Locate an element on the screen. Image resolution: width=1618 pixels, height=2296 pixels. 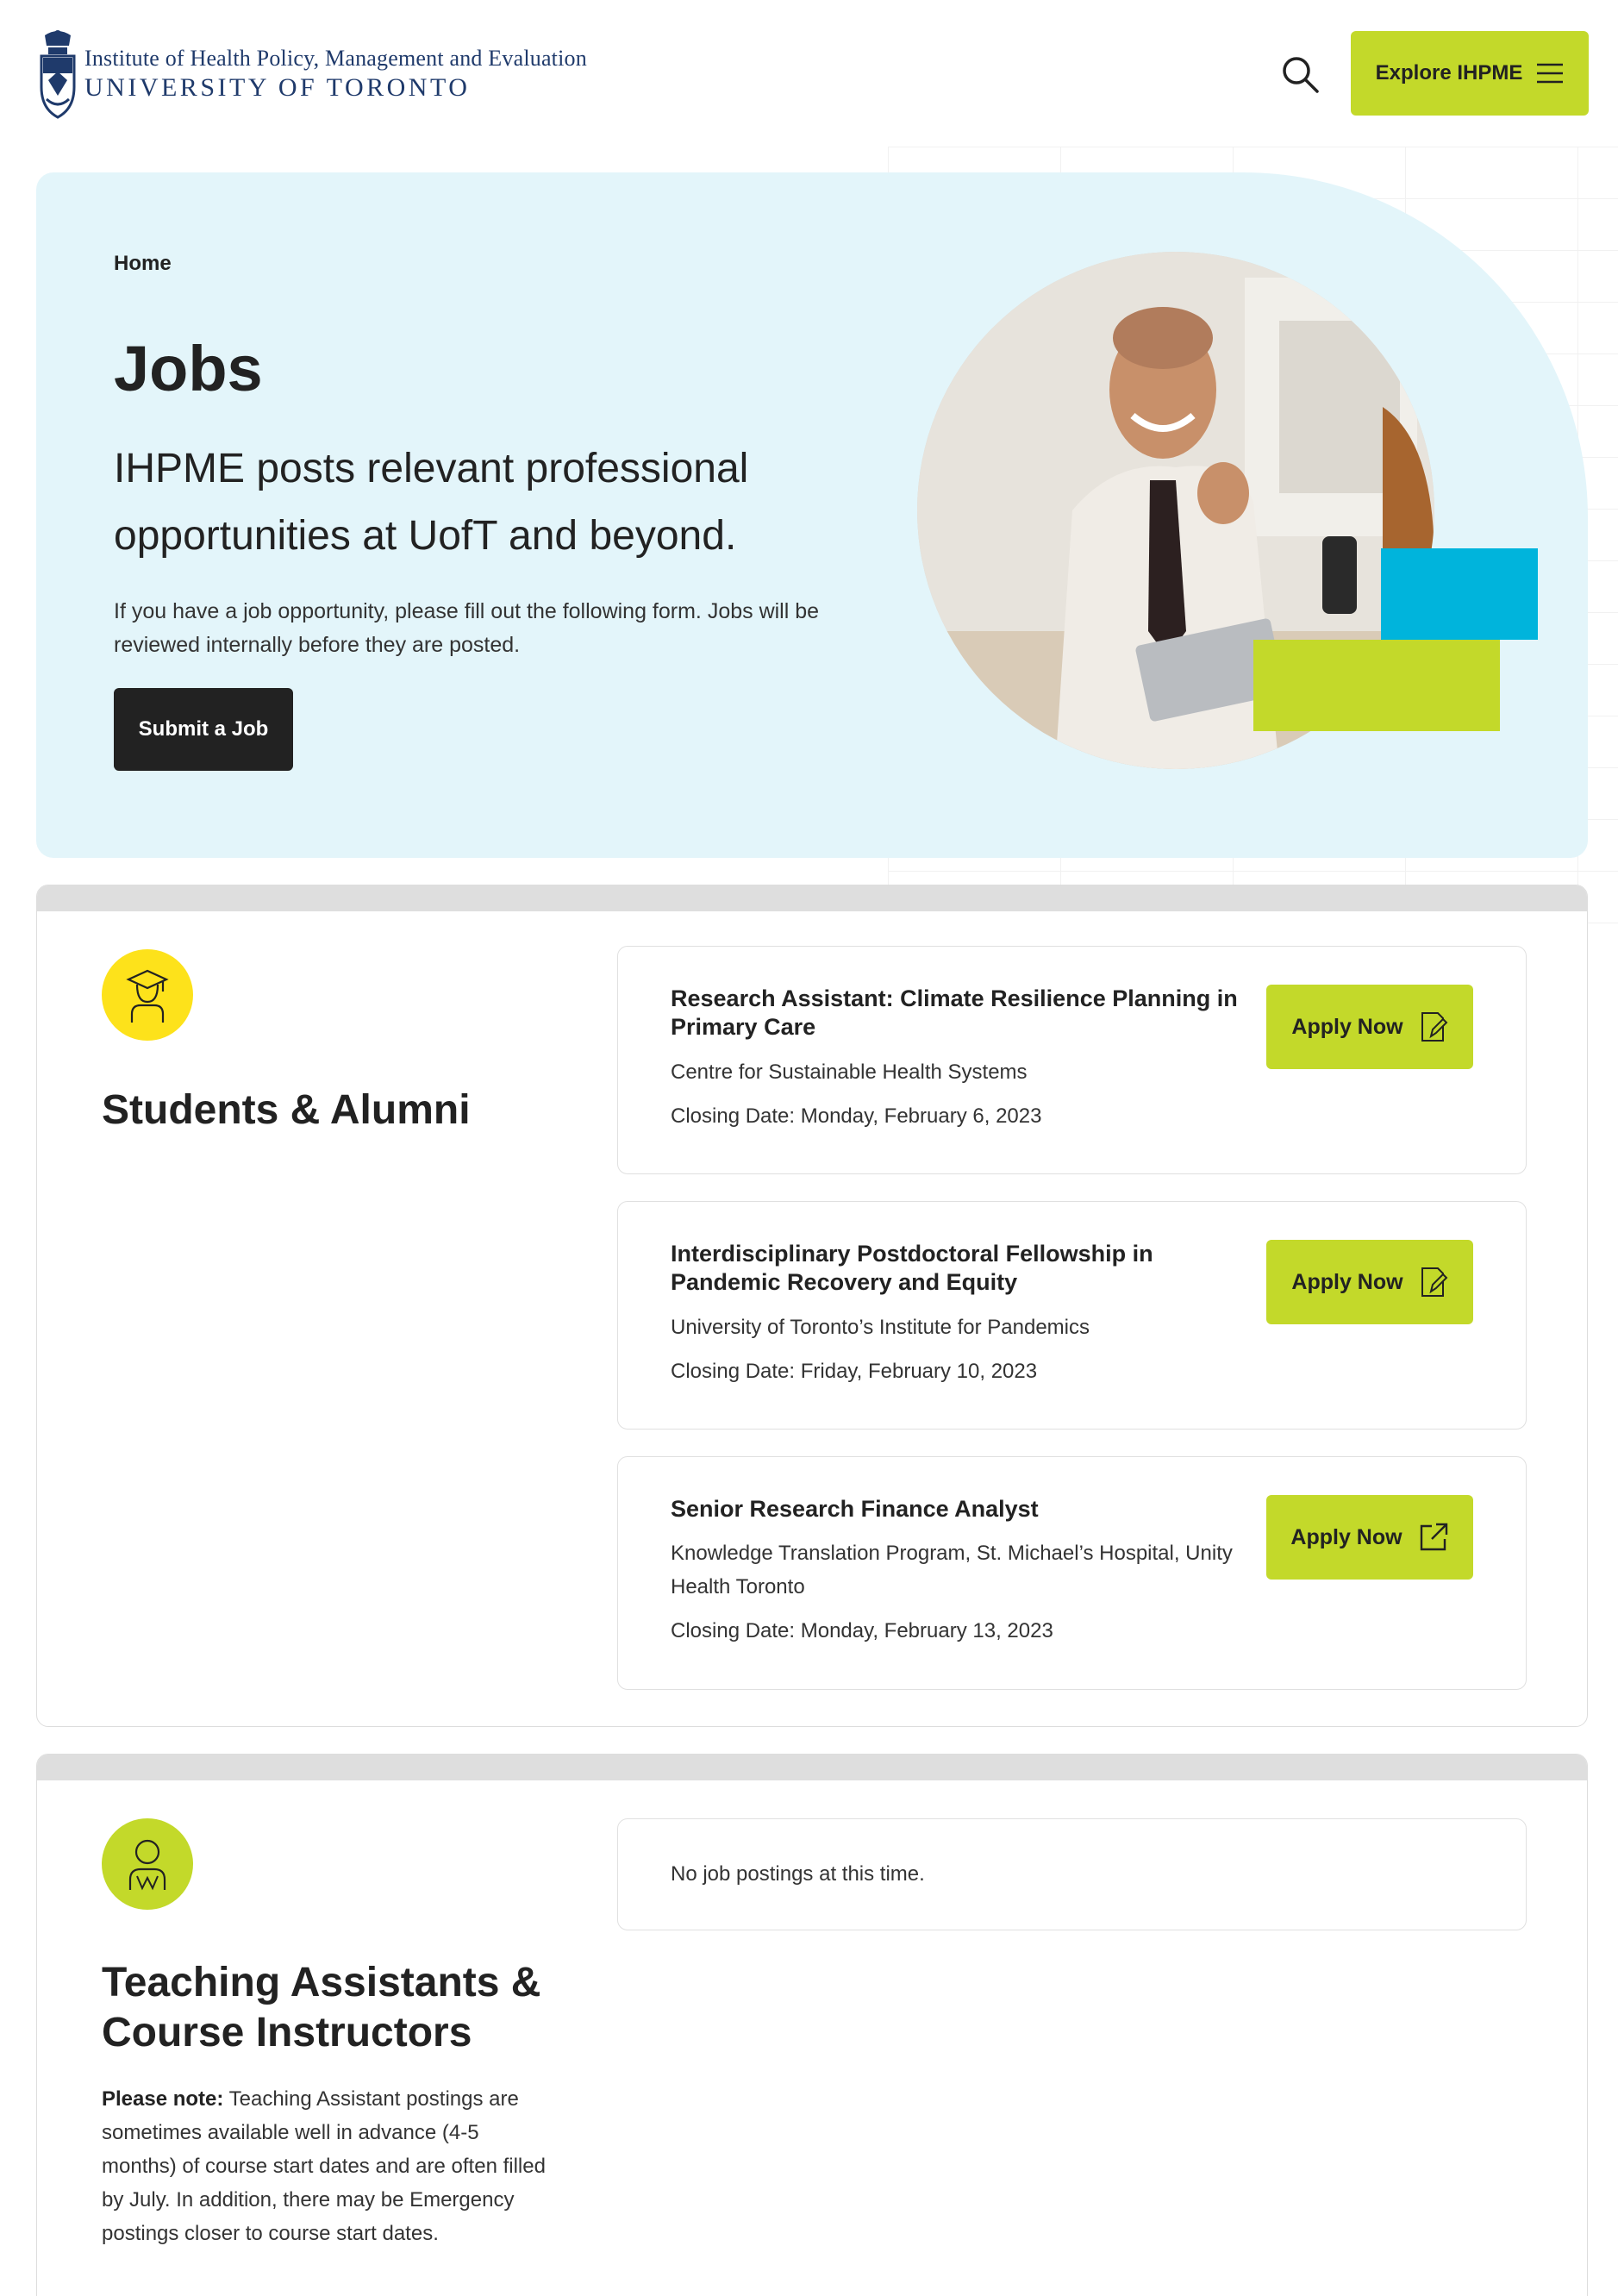
hamburger-menu-icon is located at coordinates (1550, 73).